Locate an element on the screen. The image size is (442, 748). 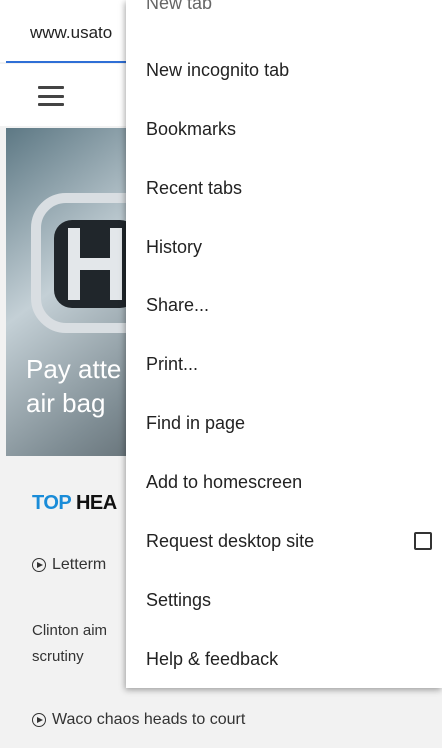
menu-item-label: New incognito tab is located at coordinates (218, 69).